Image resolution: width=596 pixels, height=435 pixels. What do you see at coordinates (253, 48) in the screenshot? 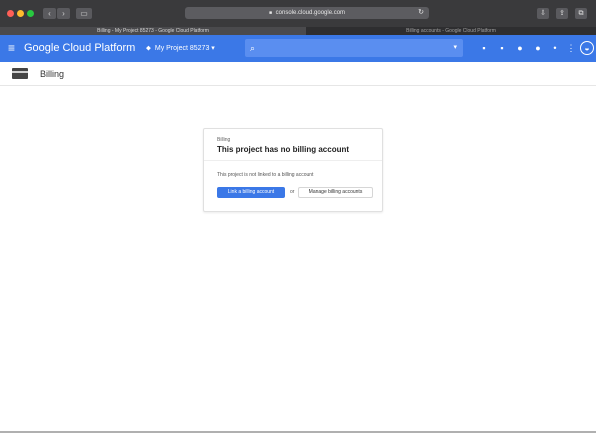
I see `search-icon: ⌕` at bounding box center [253, 48].